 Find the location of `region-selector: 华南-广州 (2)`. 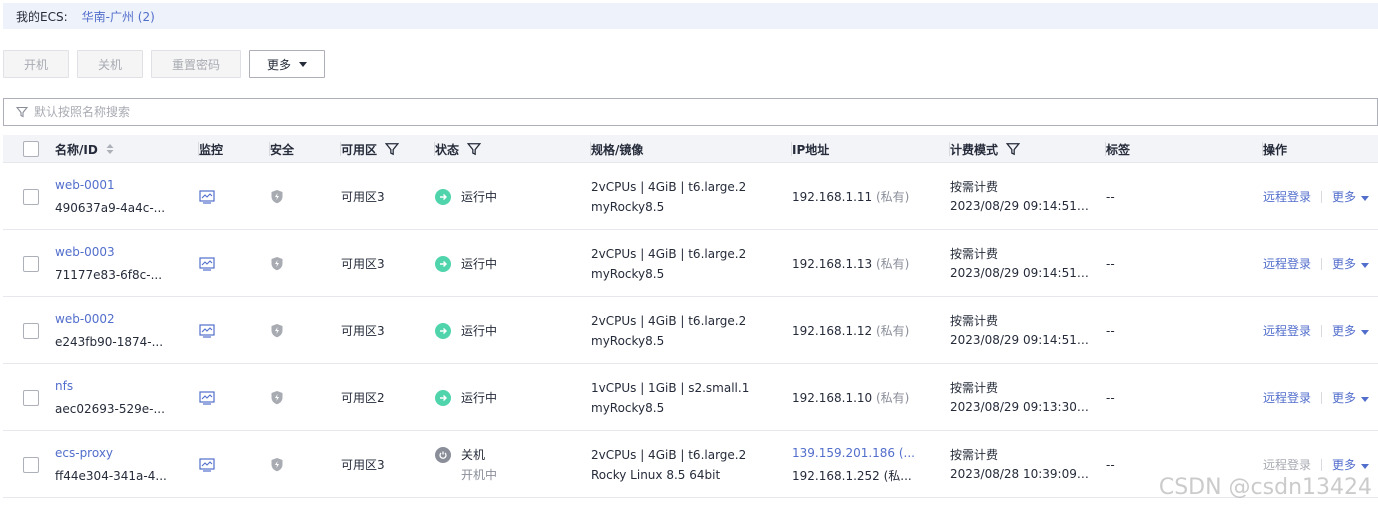

region-selector: 华南-广州 (2) is located at coordinates (118, 16).